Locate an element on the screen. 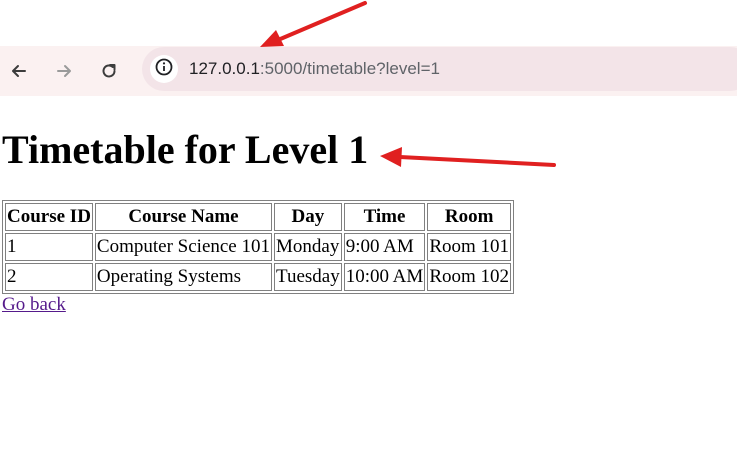 The image size is (737, 454). table-cell: 1 is located at coordinates (49, 247).